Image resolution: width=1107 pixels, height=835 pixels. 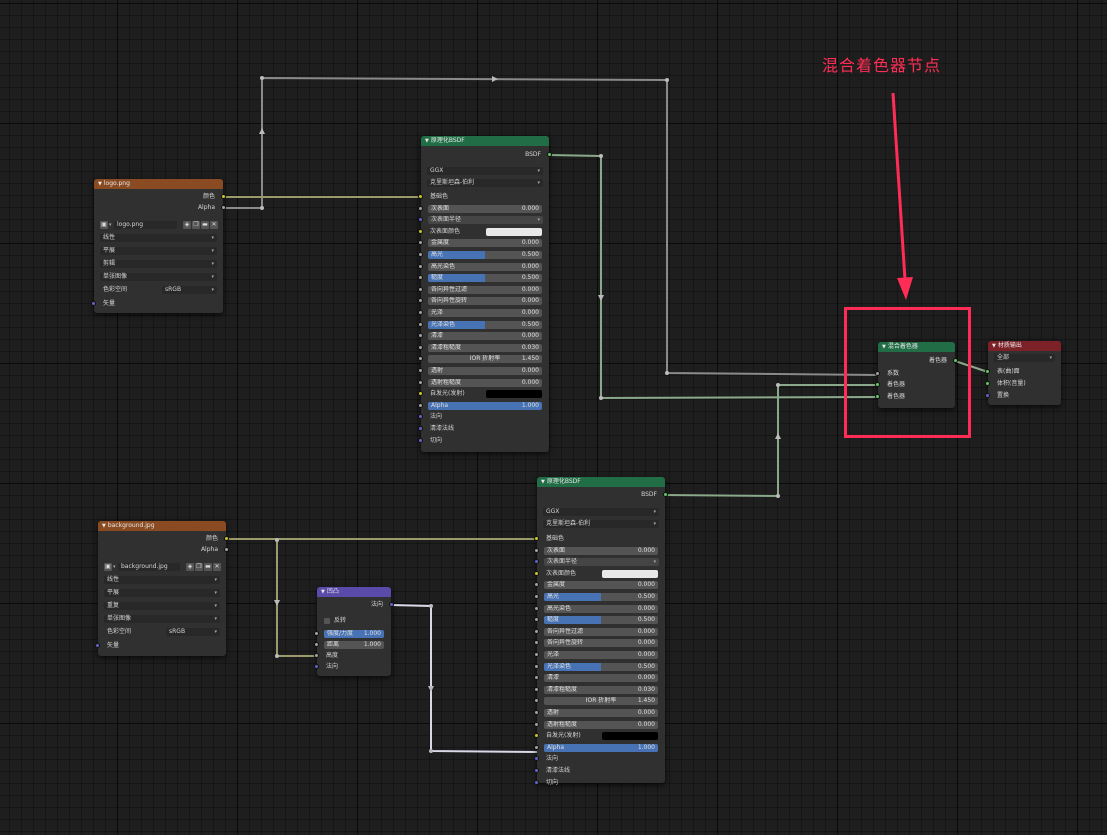 I want to click on input-shader2-socket, so click(x=877, y=396).